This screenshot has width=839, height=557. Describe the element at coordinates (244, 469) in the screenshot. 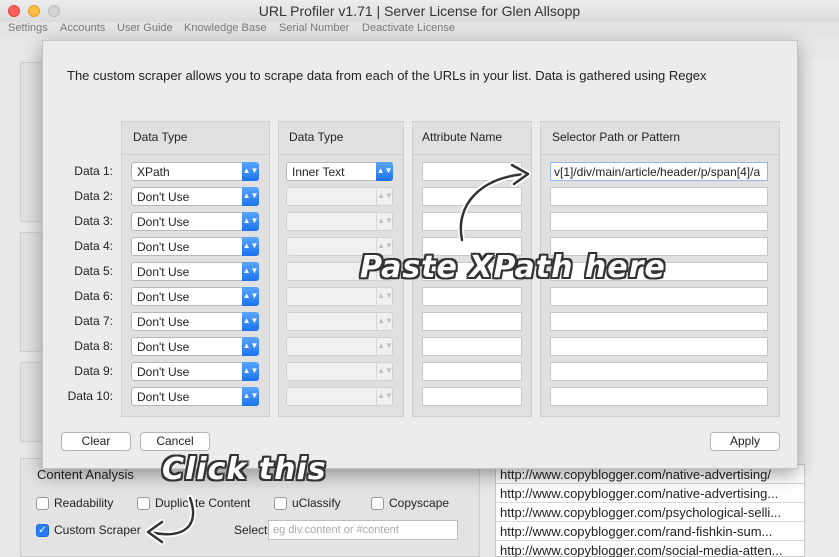

I see `click-this-annotation: Click this` at that location.